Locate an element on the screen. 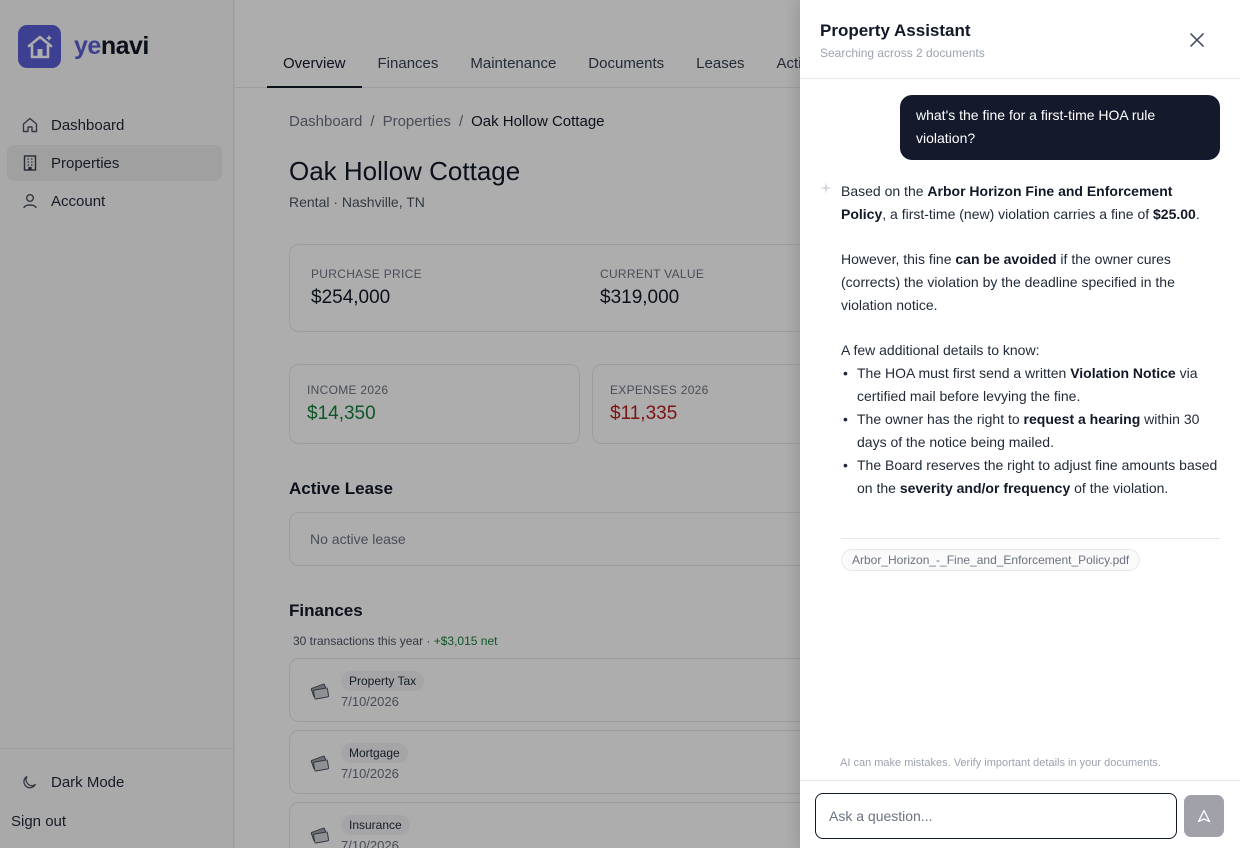 This screenshot has height=848, width=1240. send-icon is located at coordinates (1204, 816).